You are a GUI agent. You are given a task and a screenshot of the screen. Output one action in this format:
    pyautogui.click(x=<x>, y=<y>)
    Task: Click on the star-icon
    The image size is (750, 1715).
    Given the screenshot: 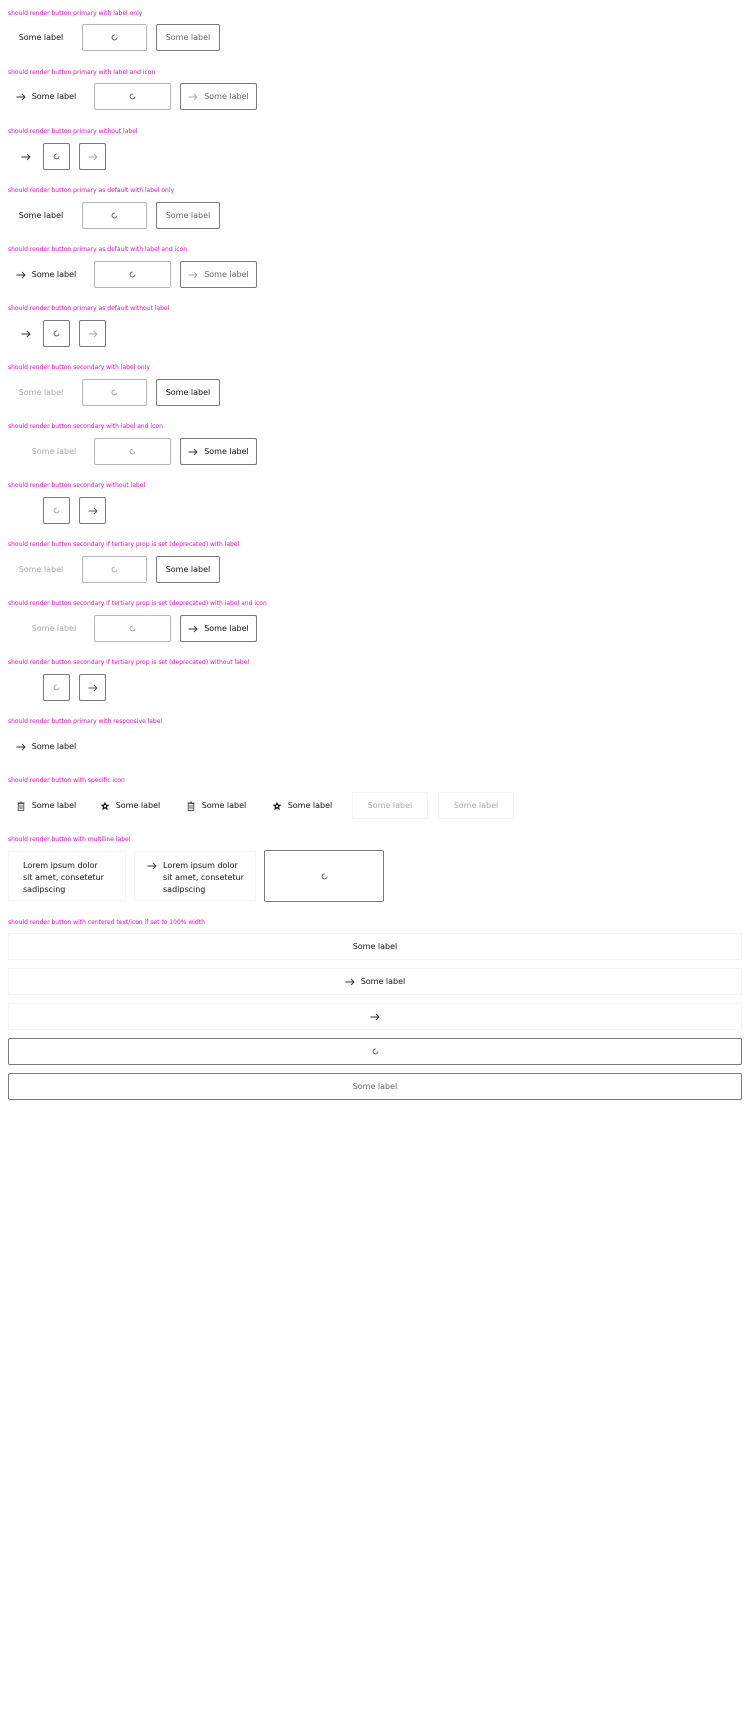 What is the action you would take?
    pyautogui.click(x=277, y=806)
    